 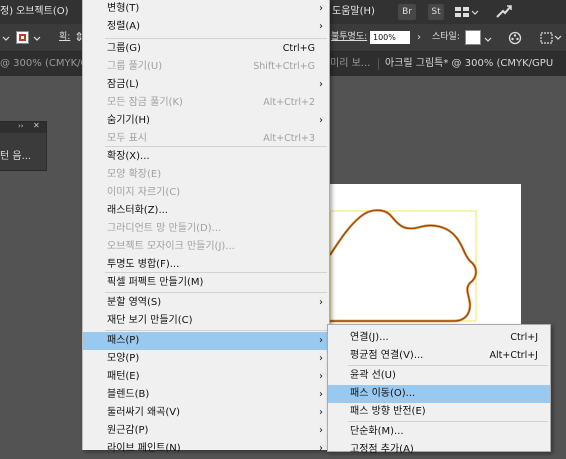 I want to click on menu-item-slice: 분할 영역(S) ›, so click(x=206, y=303).